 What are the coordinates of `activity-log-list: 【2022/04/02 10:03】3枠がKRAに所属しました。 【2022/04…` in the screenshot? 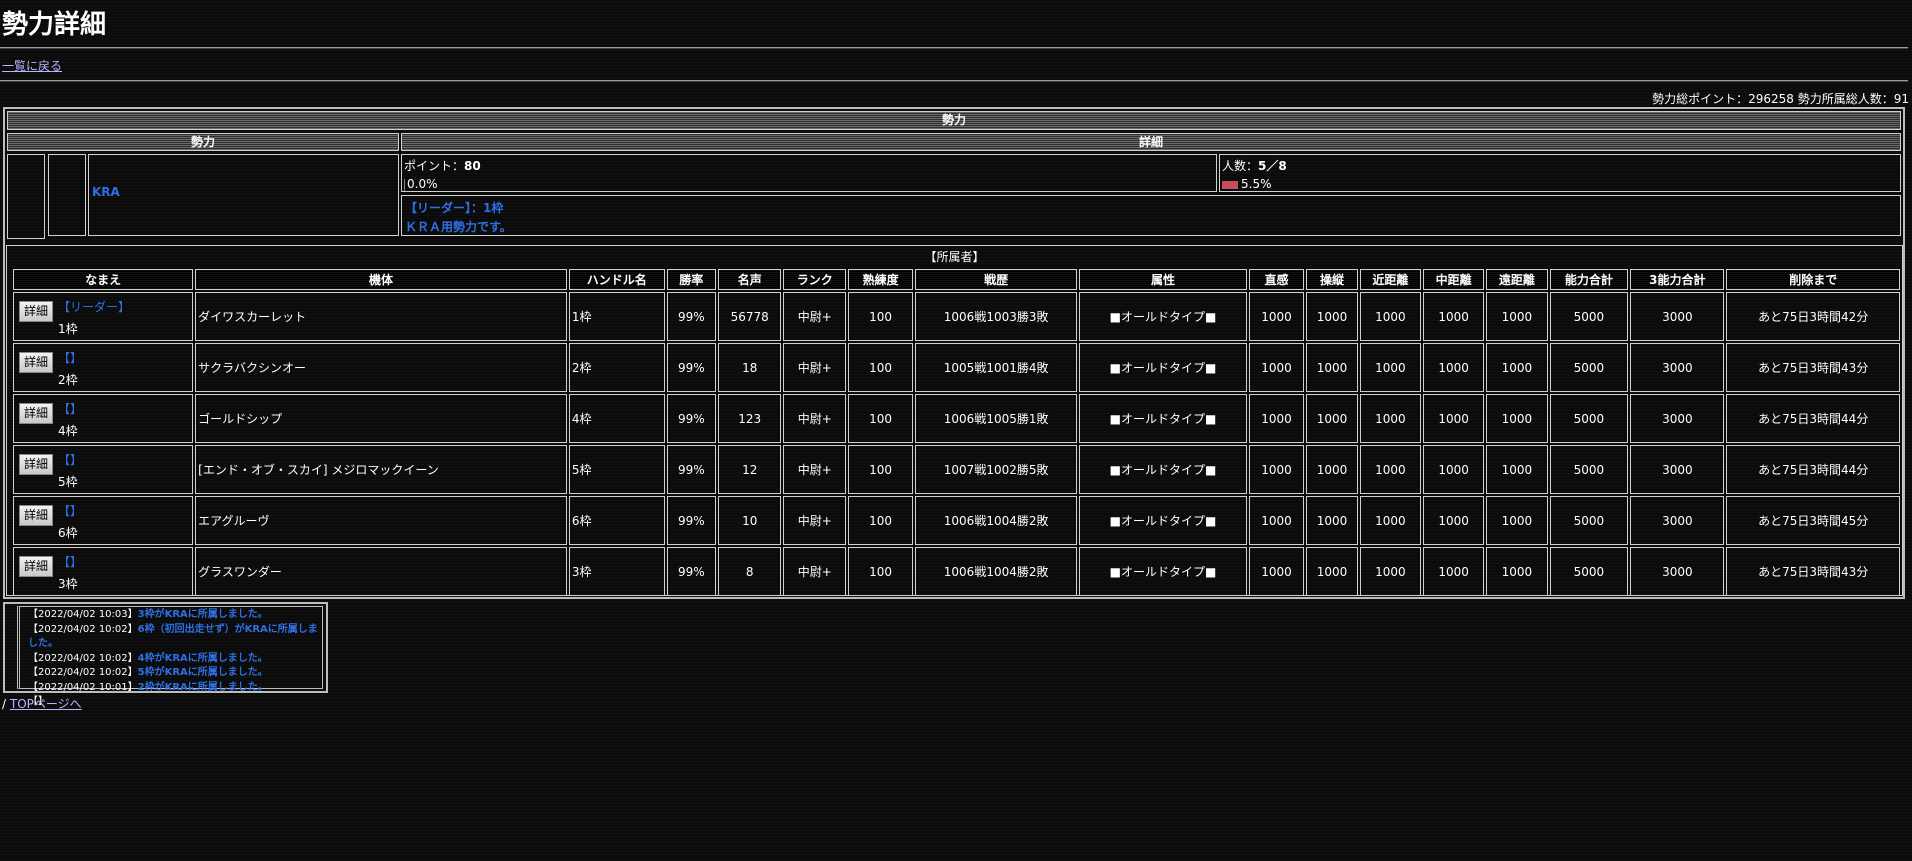 It's located at (170, 656).